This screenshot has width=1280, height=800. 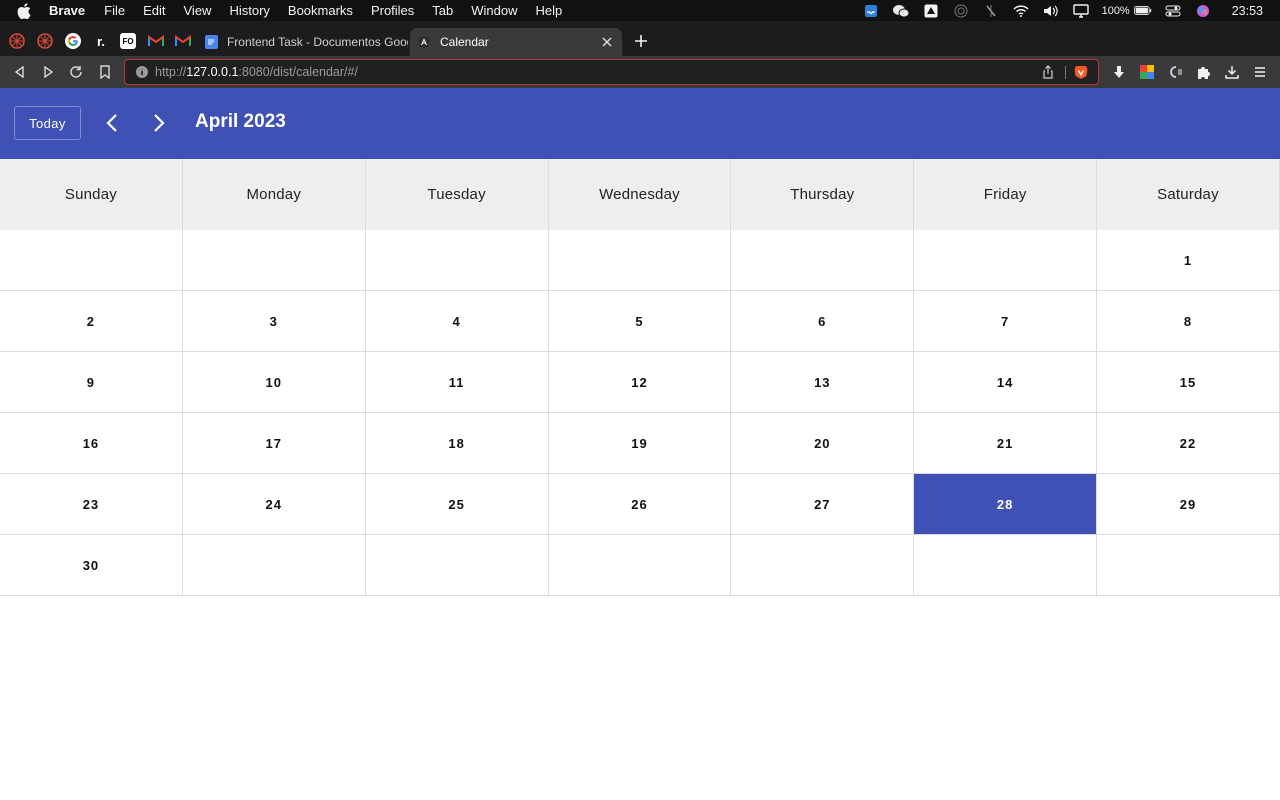 What do you see at coordinates (457, 382) in the screenshot?
I see `day-cell: 11` at bounding box center [457, 382].